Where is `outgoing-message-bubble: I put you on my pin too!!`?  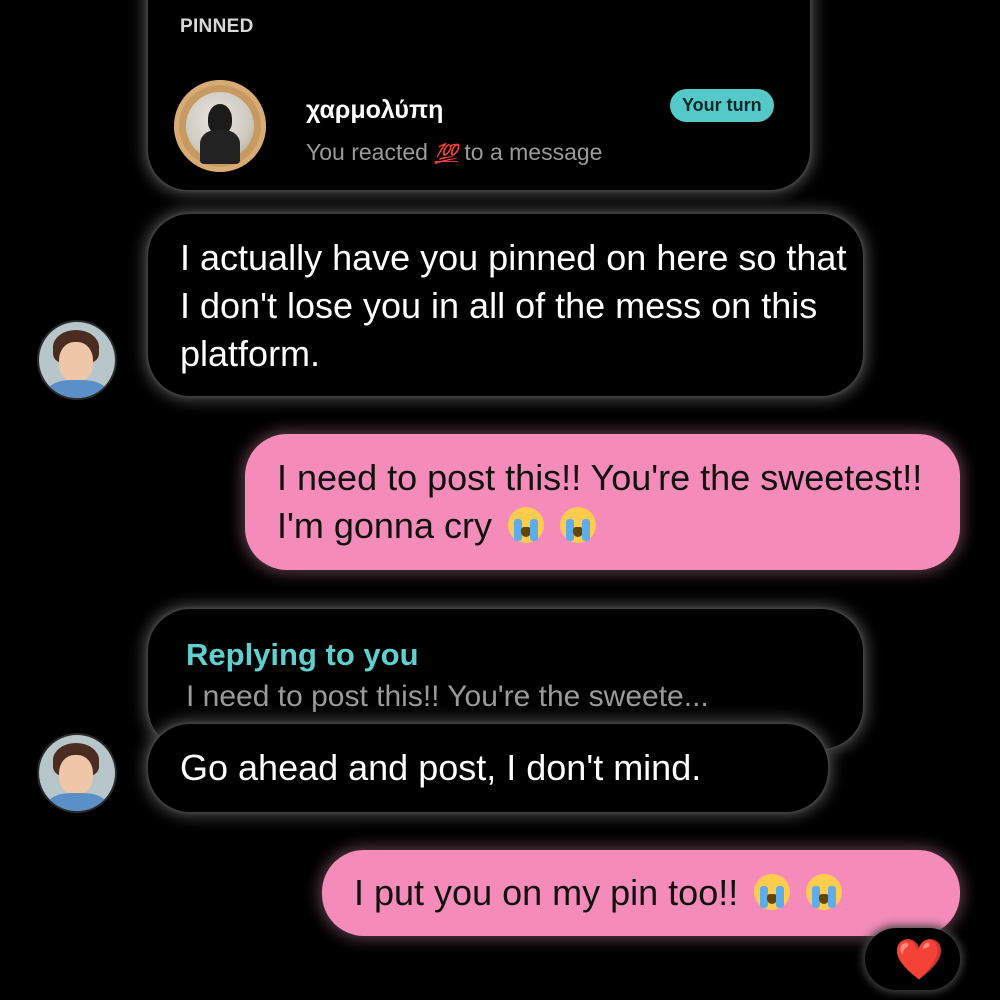
outgoing-message-bubble: I put you on my pin too!! is located at coordinates (641, 893).